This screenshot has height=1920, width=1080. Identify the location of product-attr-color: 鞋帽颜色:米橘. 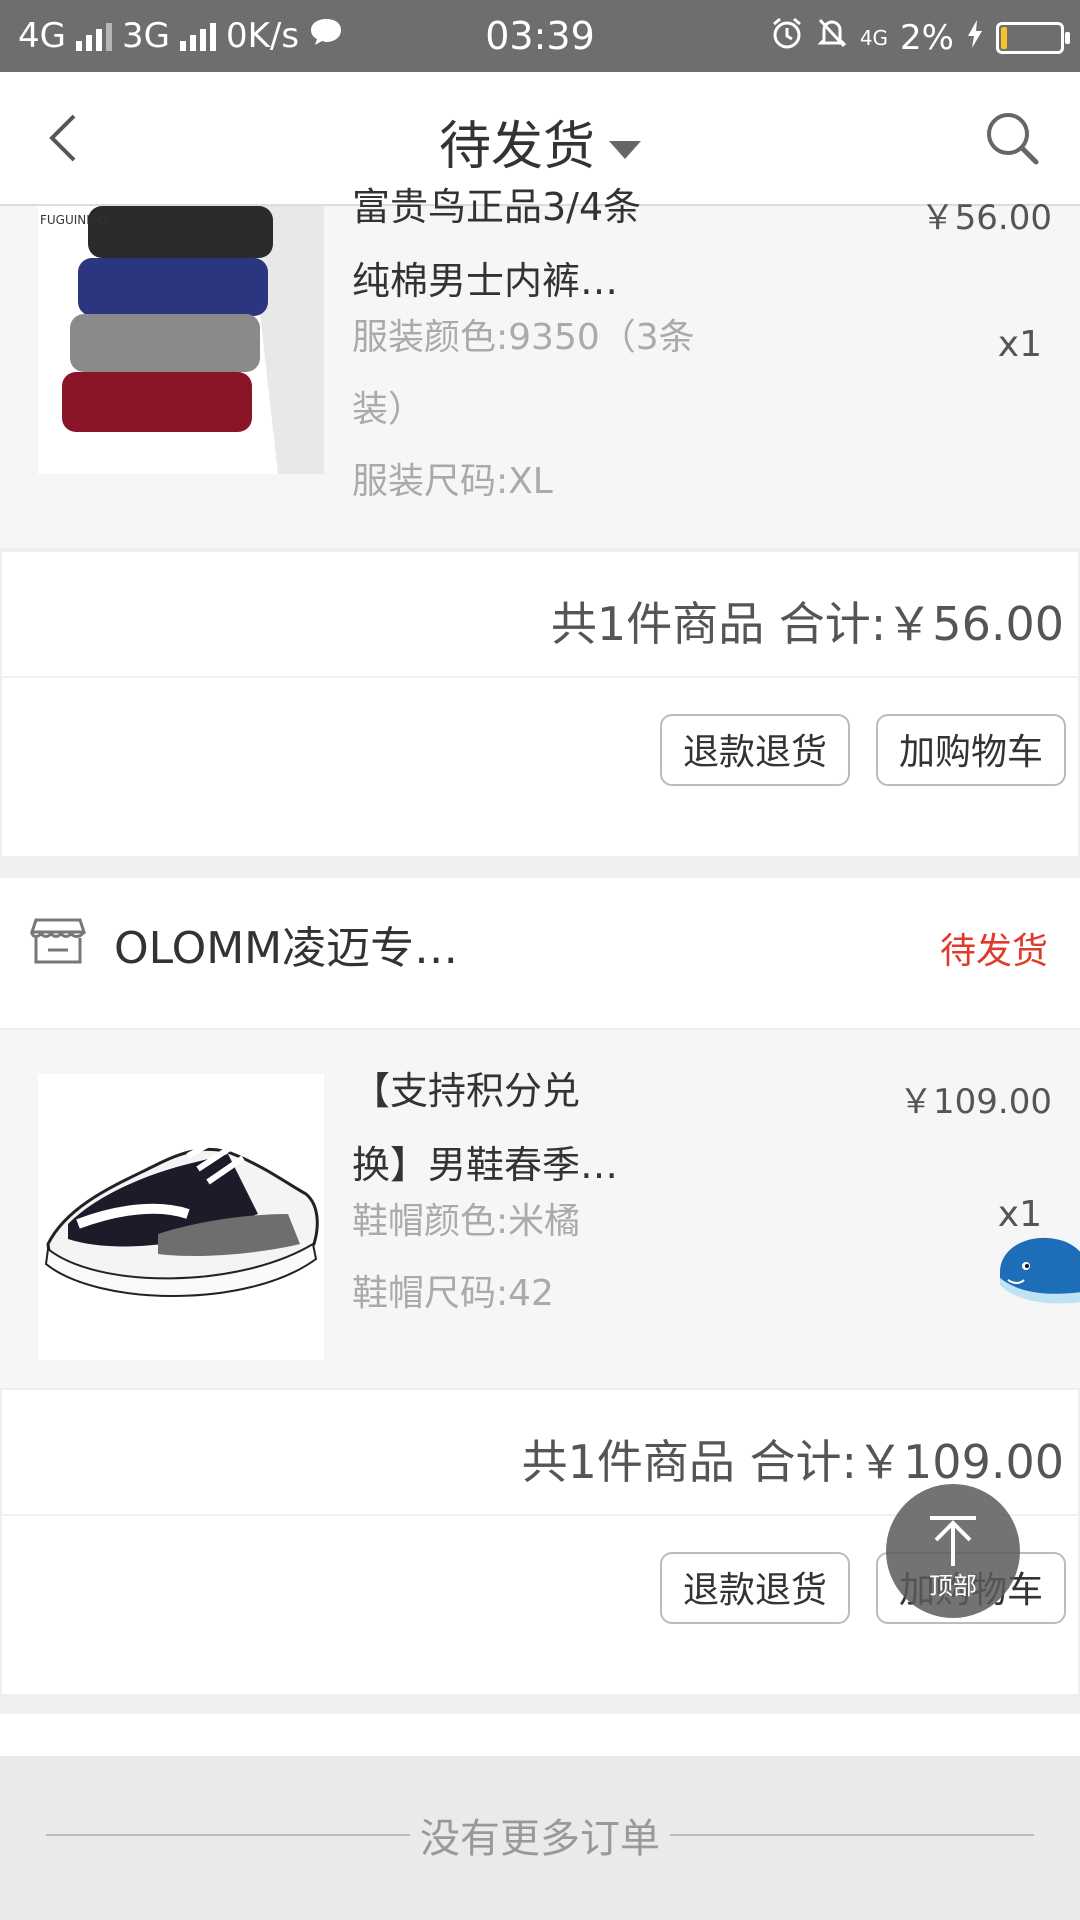
(466, 1221).